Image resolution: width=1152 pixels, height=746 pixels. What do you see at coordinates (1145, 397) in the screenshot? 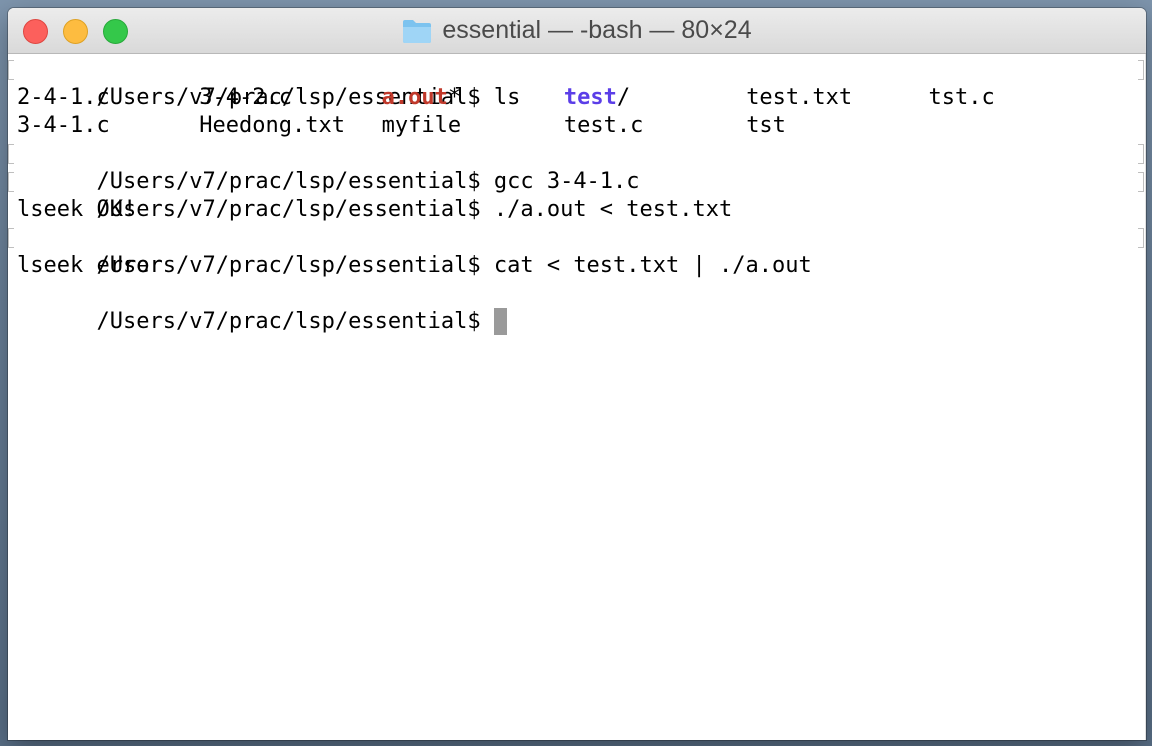
I see `scrollbar-track` at bounding box center [1145, 397].